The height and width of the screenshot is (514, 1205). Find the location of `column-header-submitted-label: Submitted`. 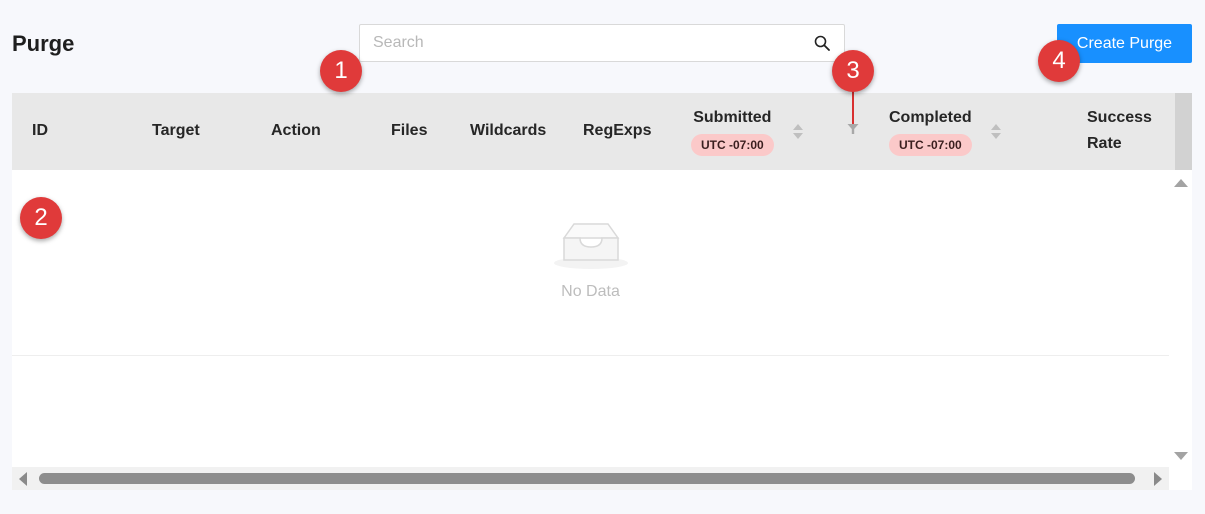

column-header-submitted-label: Submitted is located at coordinates (732, 117).